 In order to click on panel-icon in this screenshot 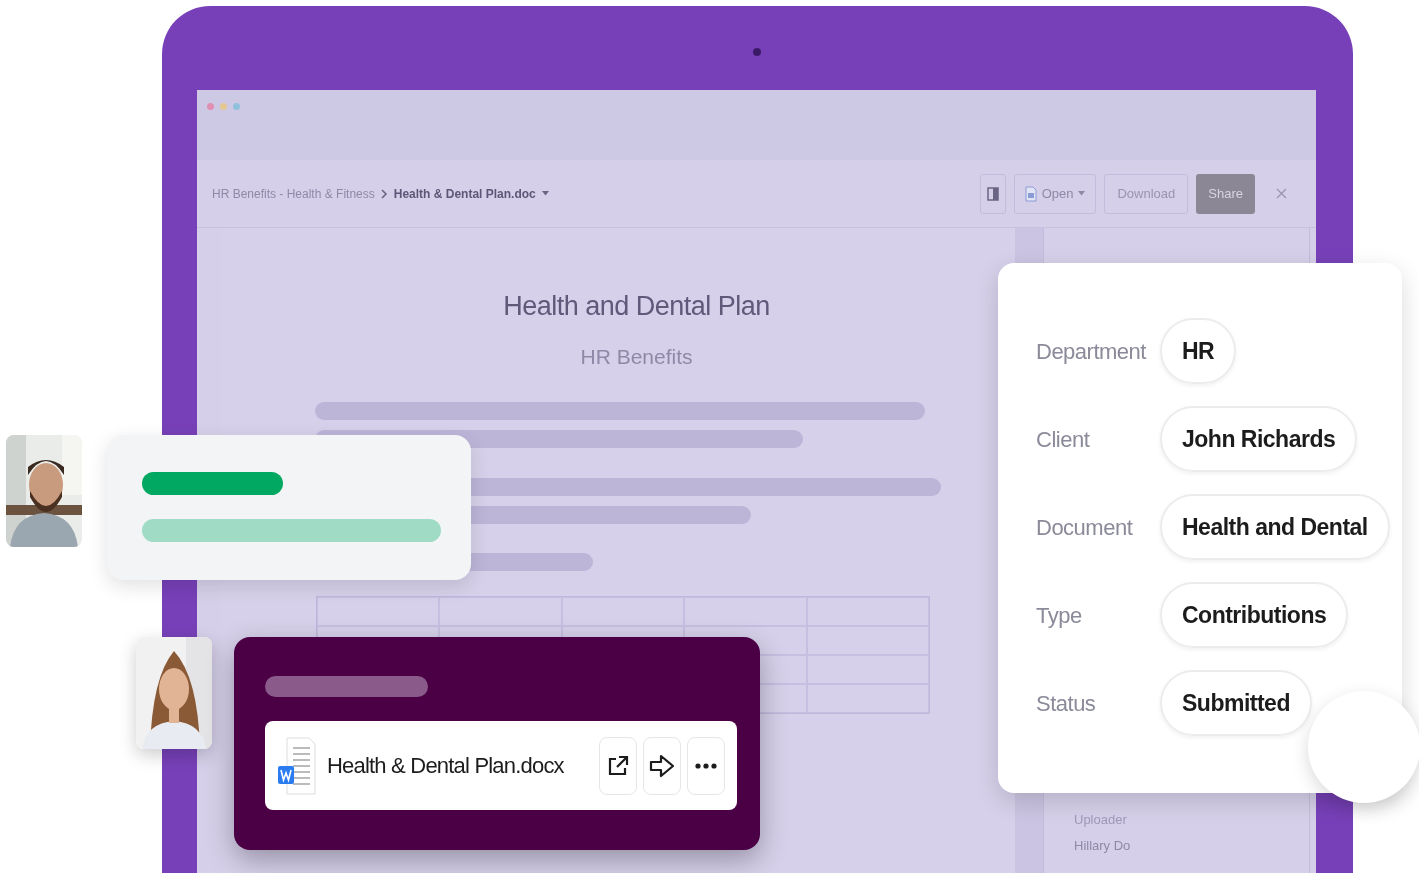, I will do `click(992, 193)`.